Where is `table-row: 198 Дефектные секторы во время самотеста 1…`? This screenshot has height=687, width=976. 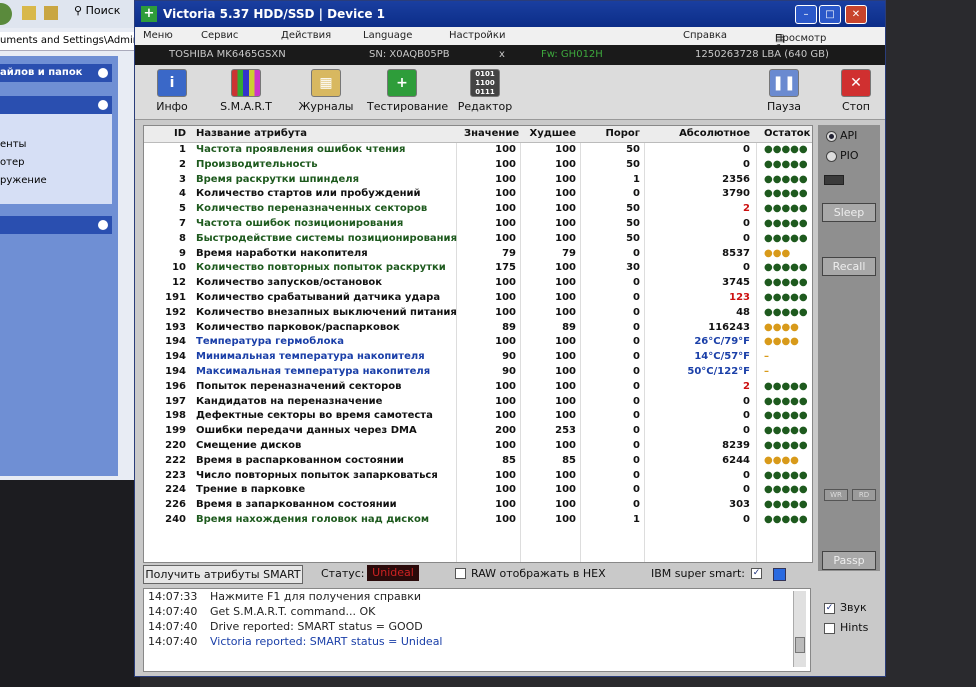 table-row: 198 Дефектные секторы во время самотеста 1… is located at coordinates (478, 416).